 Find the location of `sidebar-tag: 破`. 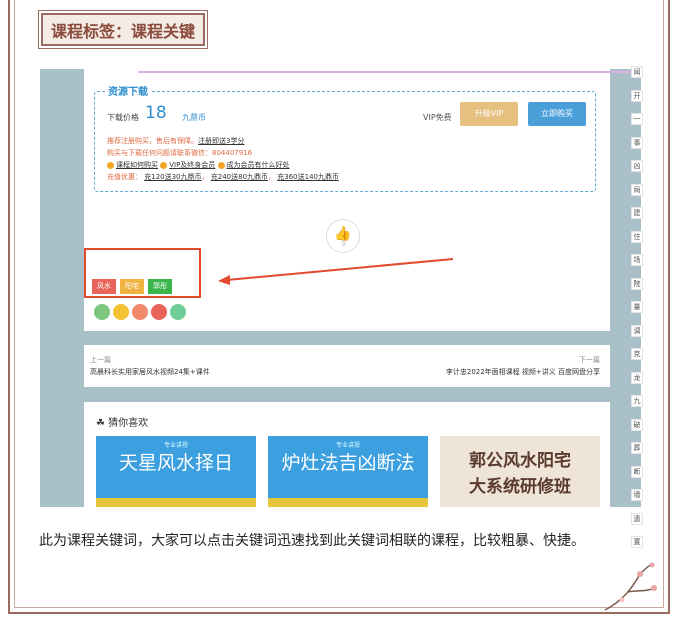

sidebar-tag: 破 is located at coordinates (637, 424).